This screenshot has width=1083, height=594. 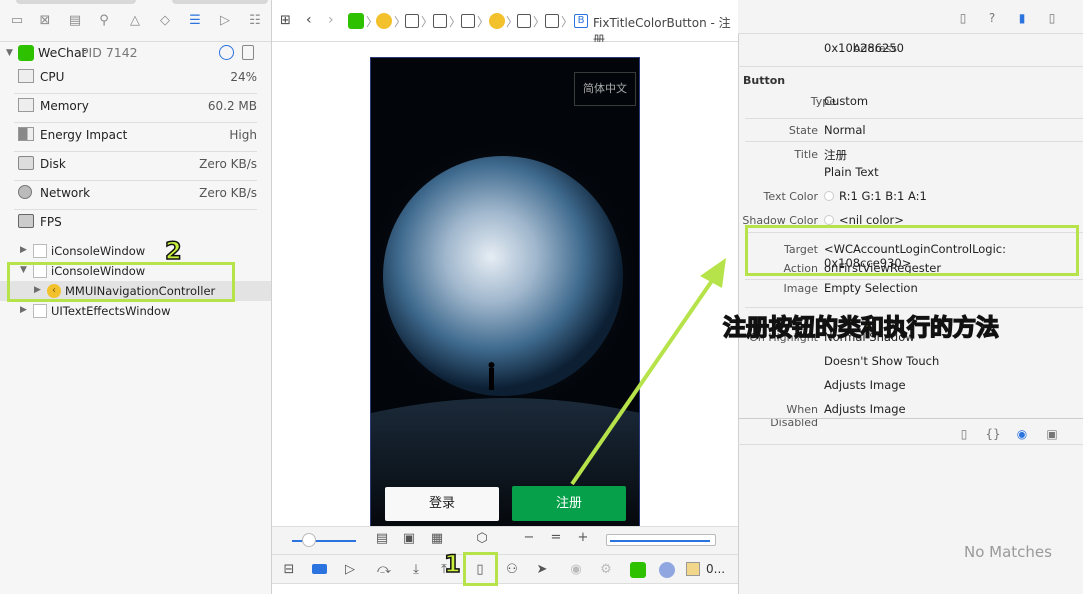 I want to click on prop-value: 注册, so click(x=835, y=155).